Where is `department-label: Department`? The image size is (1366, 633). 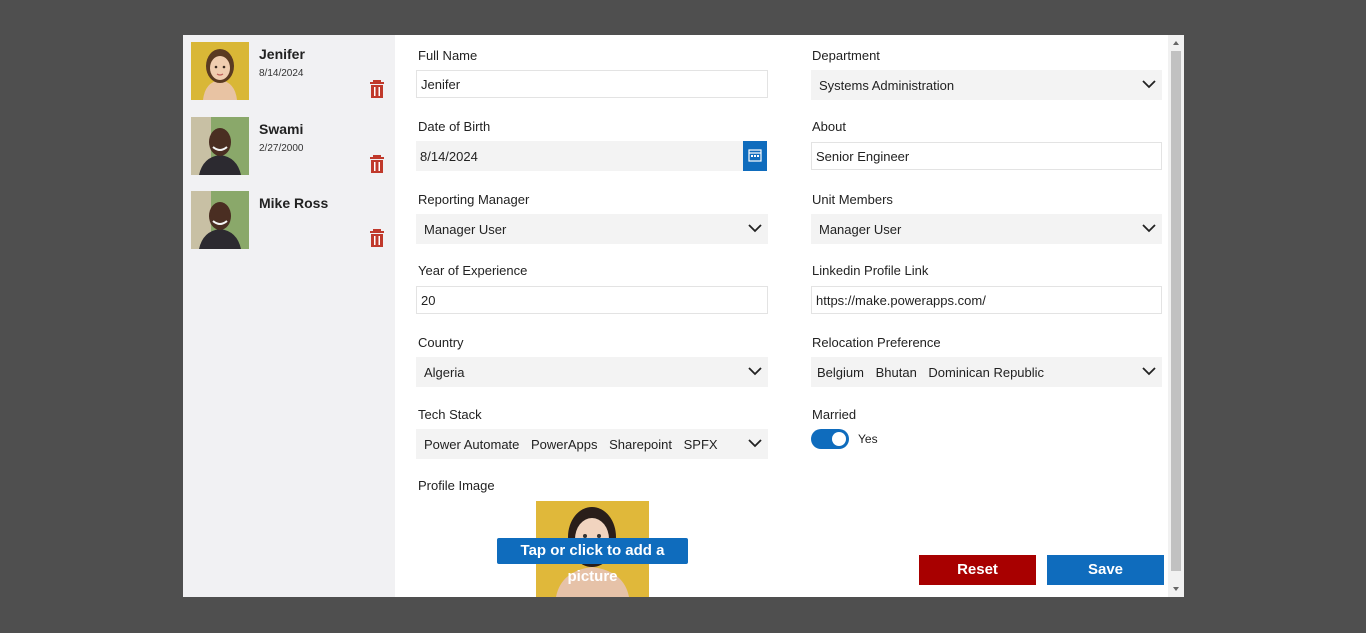 department-label: Department is located at coordinates (846, 55).